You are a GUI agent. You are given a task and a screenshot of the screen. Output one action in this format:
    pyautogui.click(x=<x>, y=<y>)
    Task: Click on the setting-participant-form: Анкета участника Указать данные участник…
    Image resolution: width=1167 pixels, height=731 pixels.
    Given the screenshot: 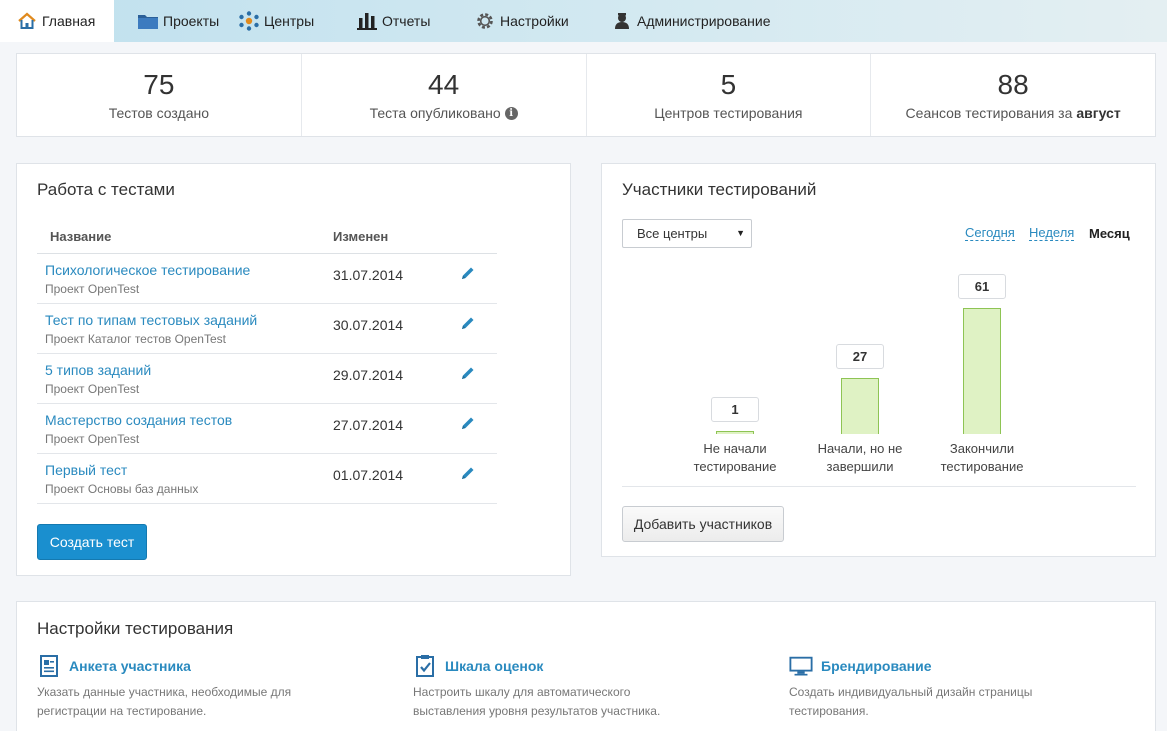 What is the action you would take?
    pyautogui.click(x=207, y=687)
    